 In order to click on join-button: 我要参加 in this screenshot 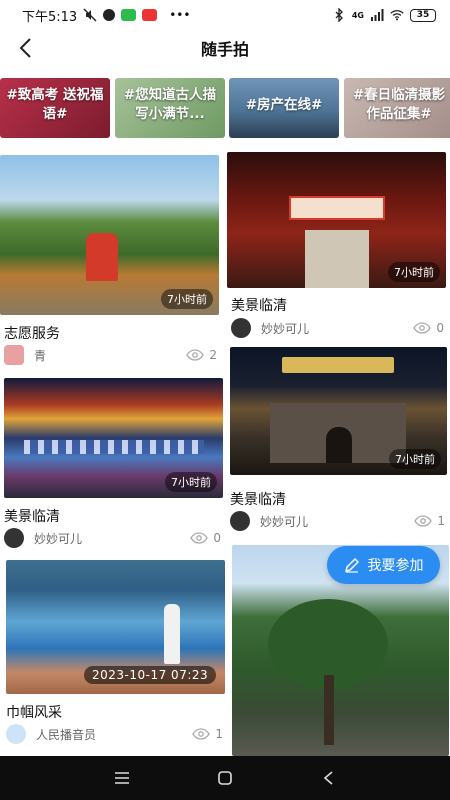, I will do `click(383, 565)`.